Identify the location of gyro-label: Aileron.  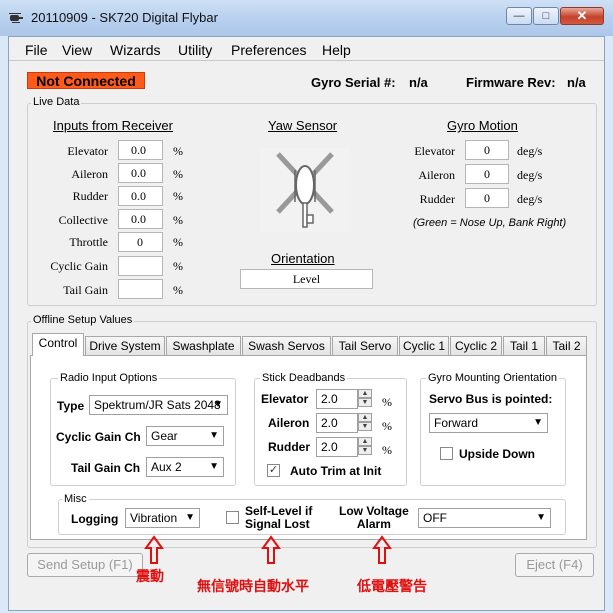
(436, 175).